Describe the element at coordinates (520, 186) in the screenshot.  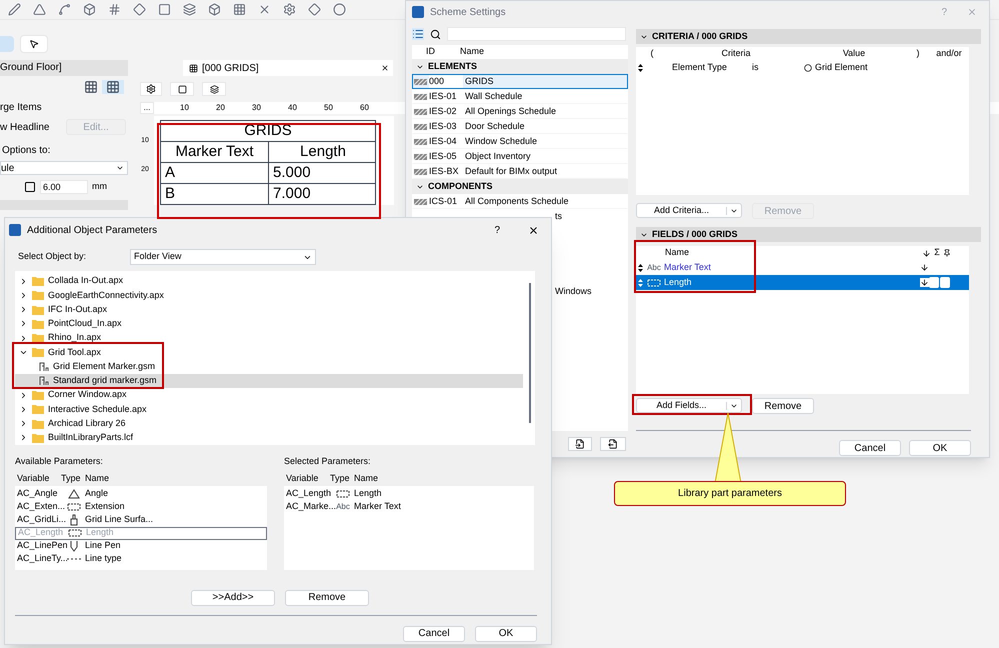
I see `group-header: COMPONENTS` at that location.